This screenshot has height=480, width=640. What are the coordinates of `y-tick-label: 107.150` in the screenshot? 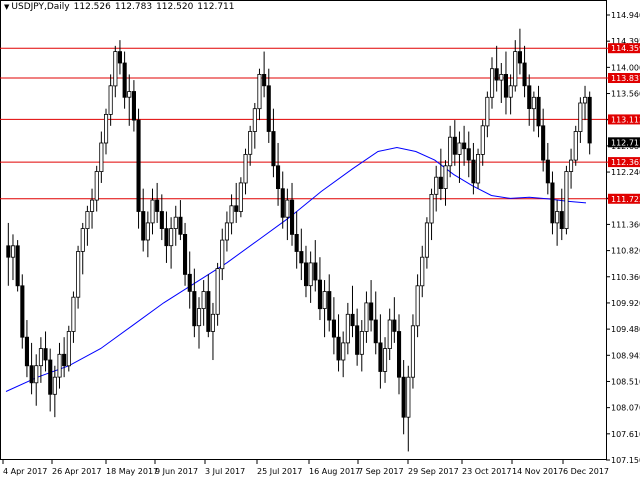 It's located at (625, 460).